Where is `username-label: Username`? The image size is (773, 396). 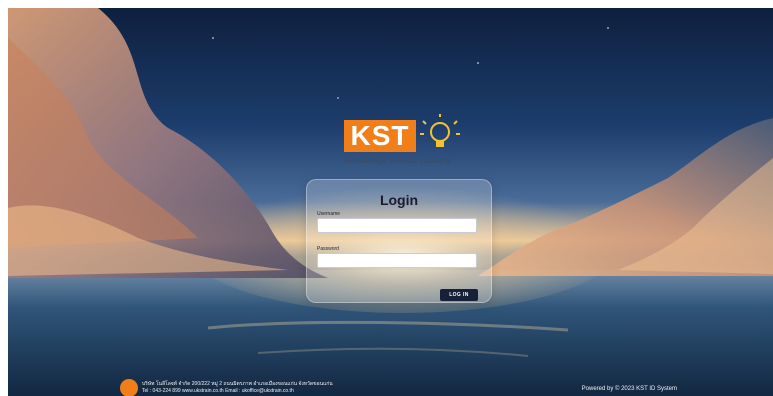 username-label: Username is located at coordinates (329, 214).